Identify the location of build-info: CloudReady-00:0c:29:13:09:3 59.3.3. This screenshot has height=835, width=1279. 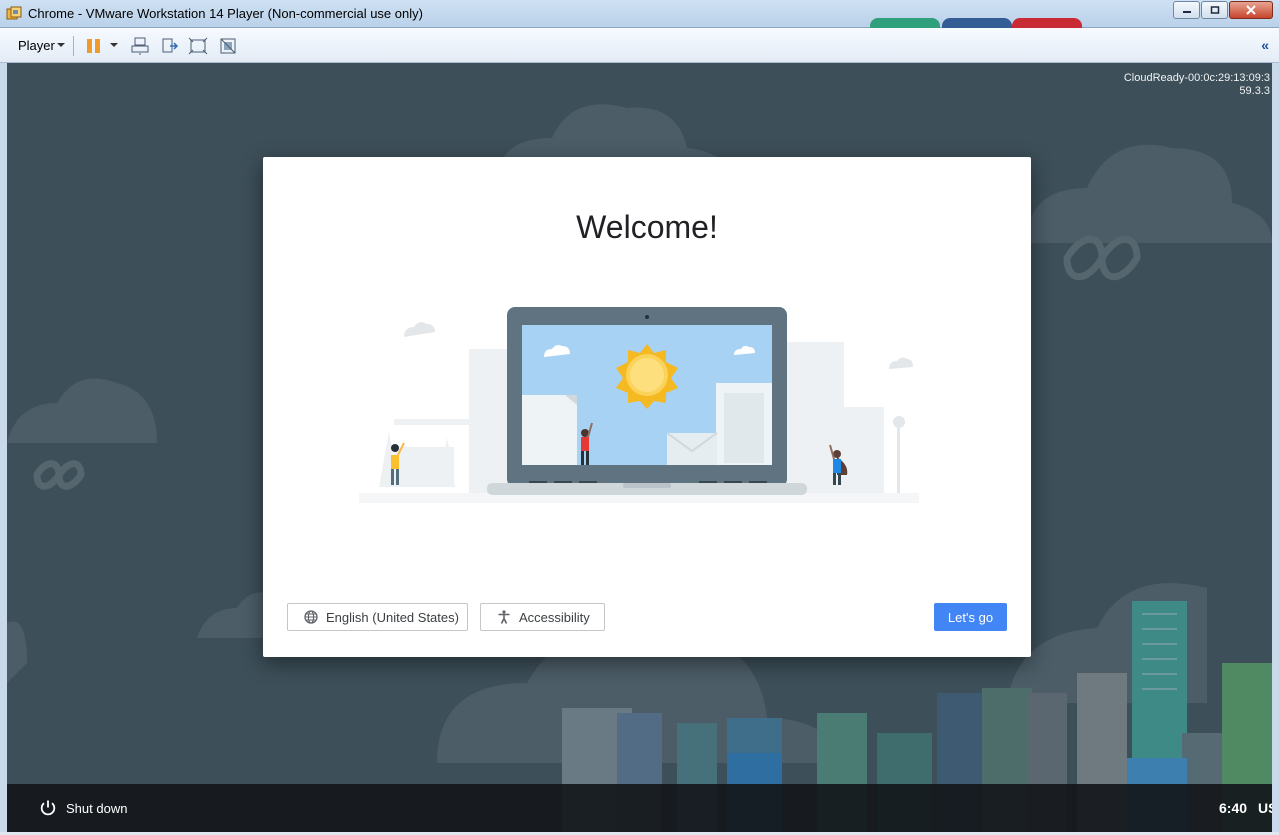
(1197, 85).